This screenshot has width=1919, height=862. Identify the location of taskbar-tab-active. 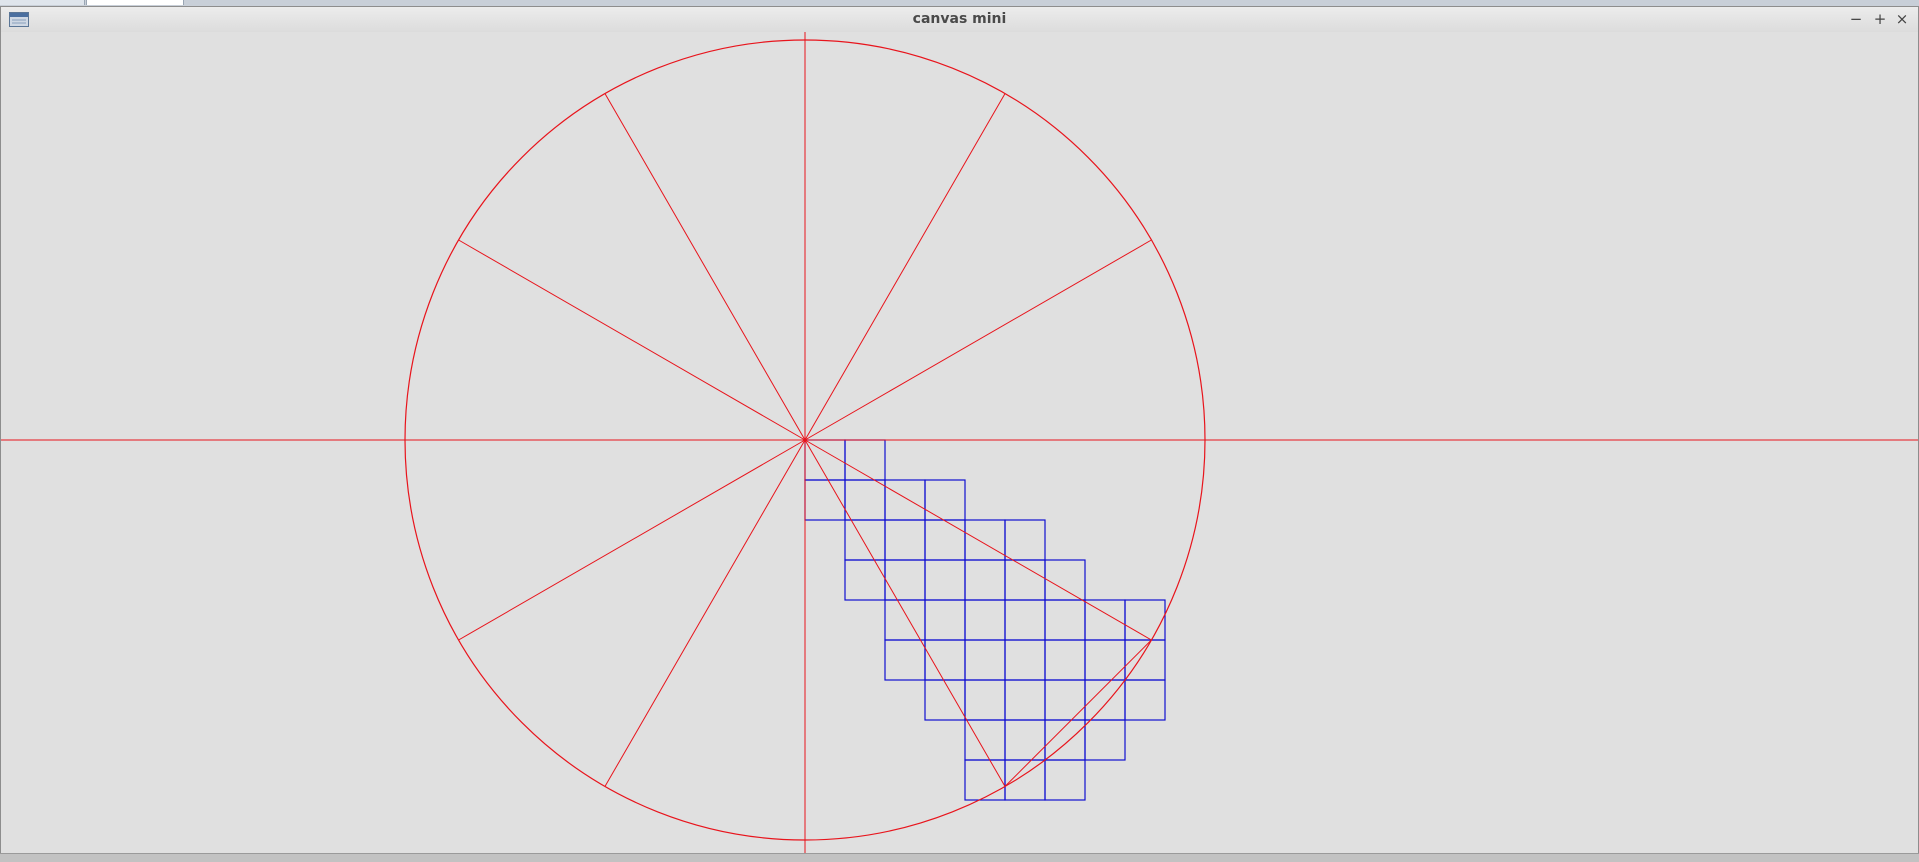
(135, 2).